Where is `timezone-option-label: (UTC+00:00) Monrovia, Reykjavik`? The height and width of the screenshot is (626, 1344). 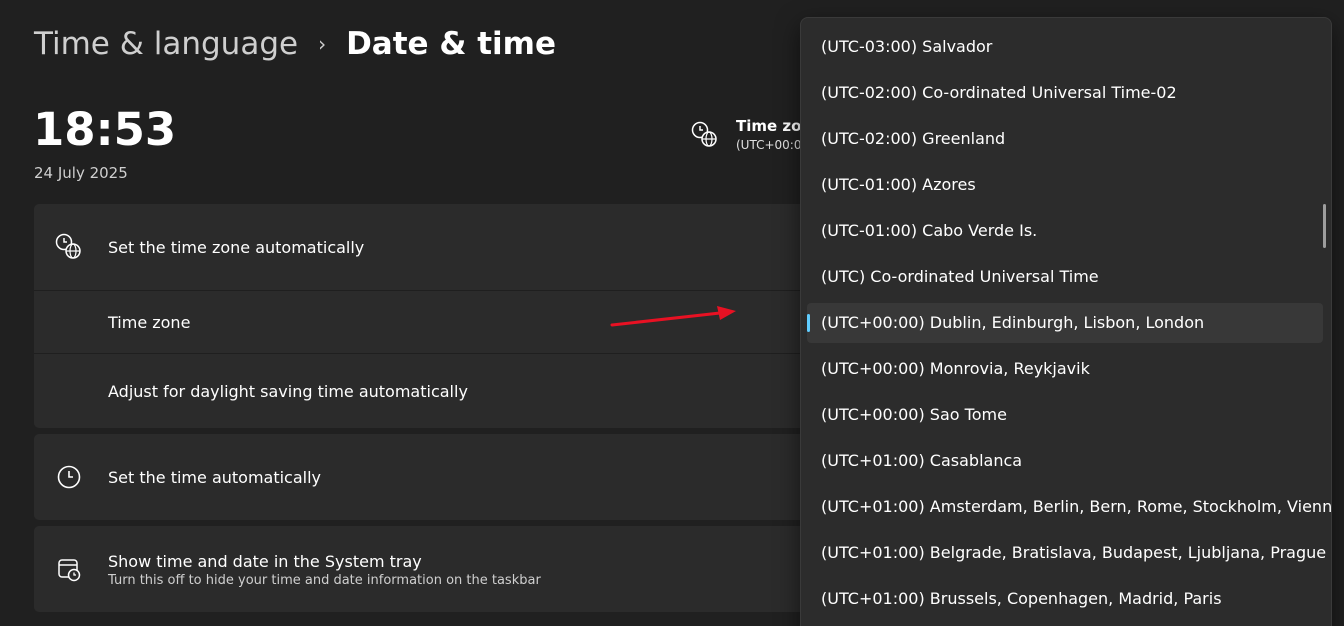
timezone-option-label: (UTC+00:00) Monrovia, Reykjavik is located at coordinates (955, 368).